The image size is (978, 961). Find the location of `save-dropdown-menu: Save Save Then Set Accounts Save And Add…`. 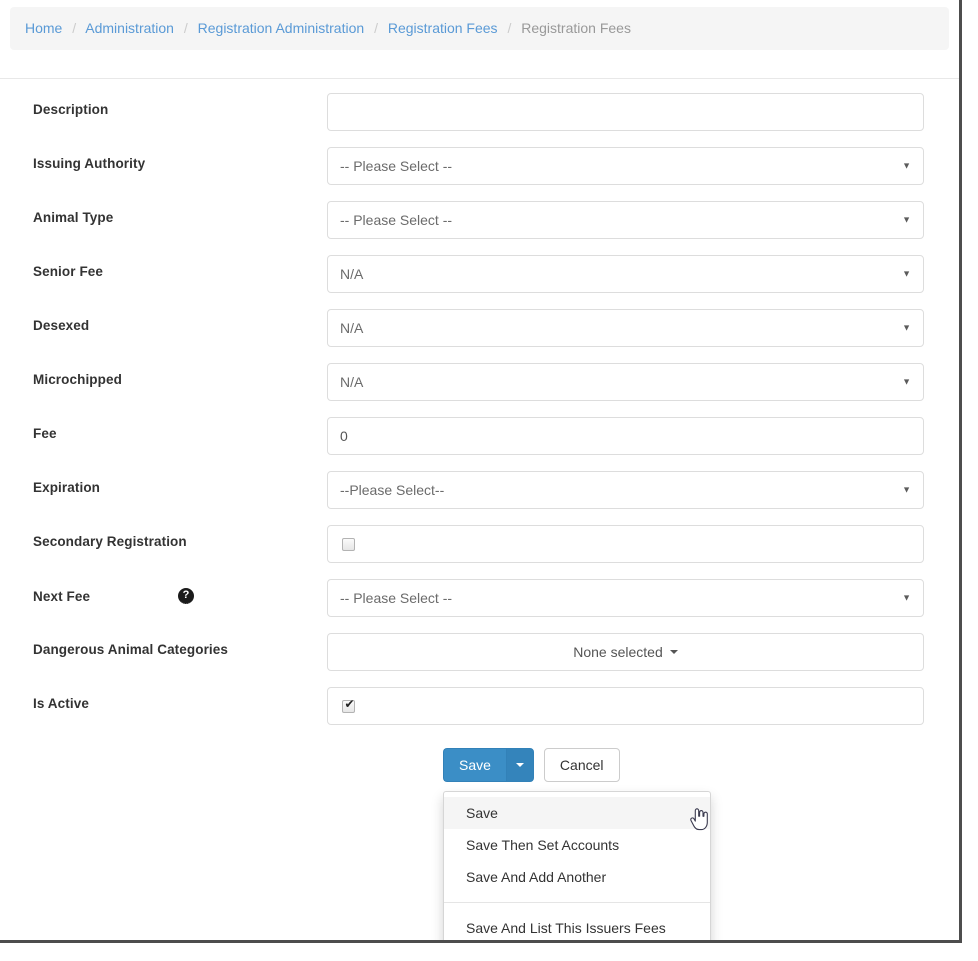

save-dropdown-menu: Save Save Then Set Accounts Save And Add… is located at coordinates (577, 865).